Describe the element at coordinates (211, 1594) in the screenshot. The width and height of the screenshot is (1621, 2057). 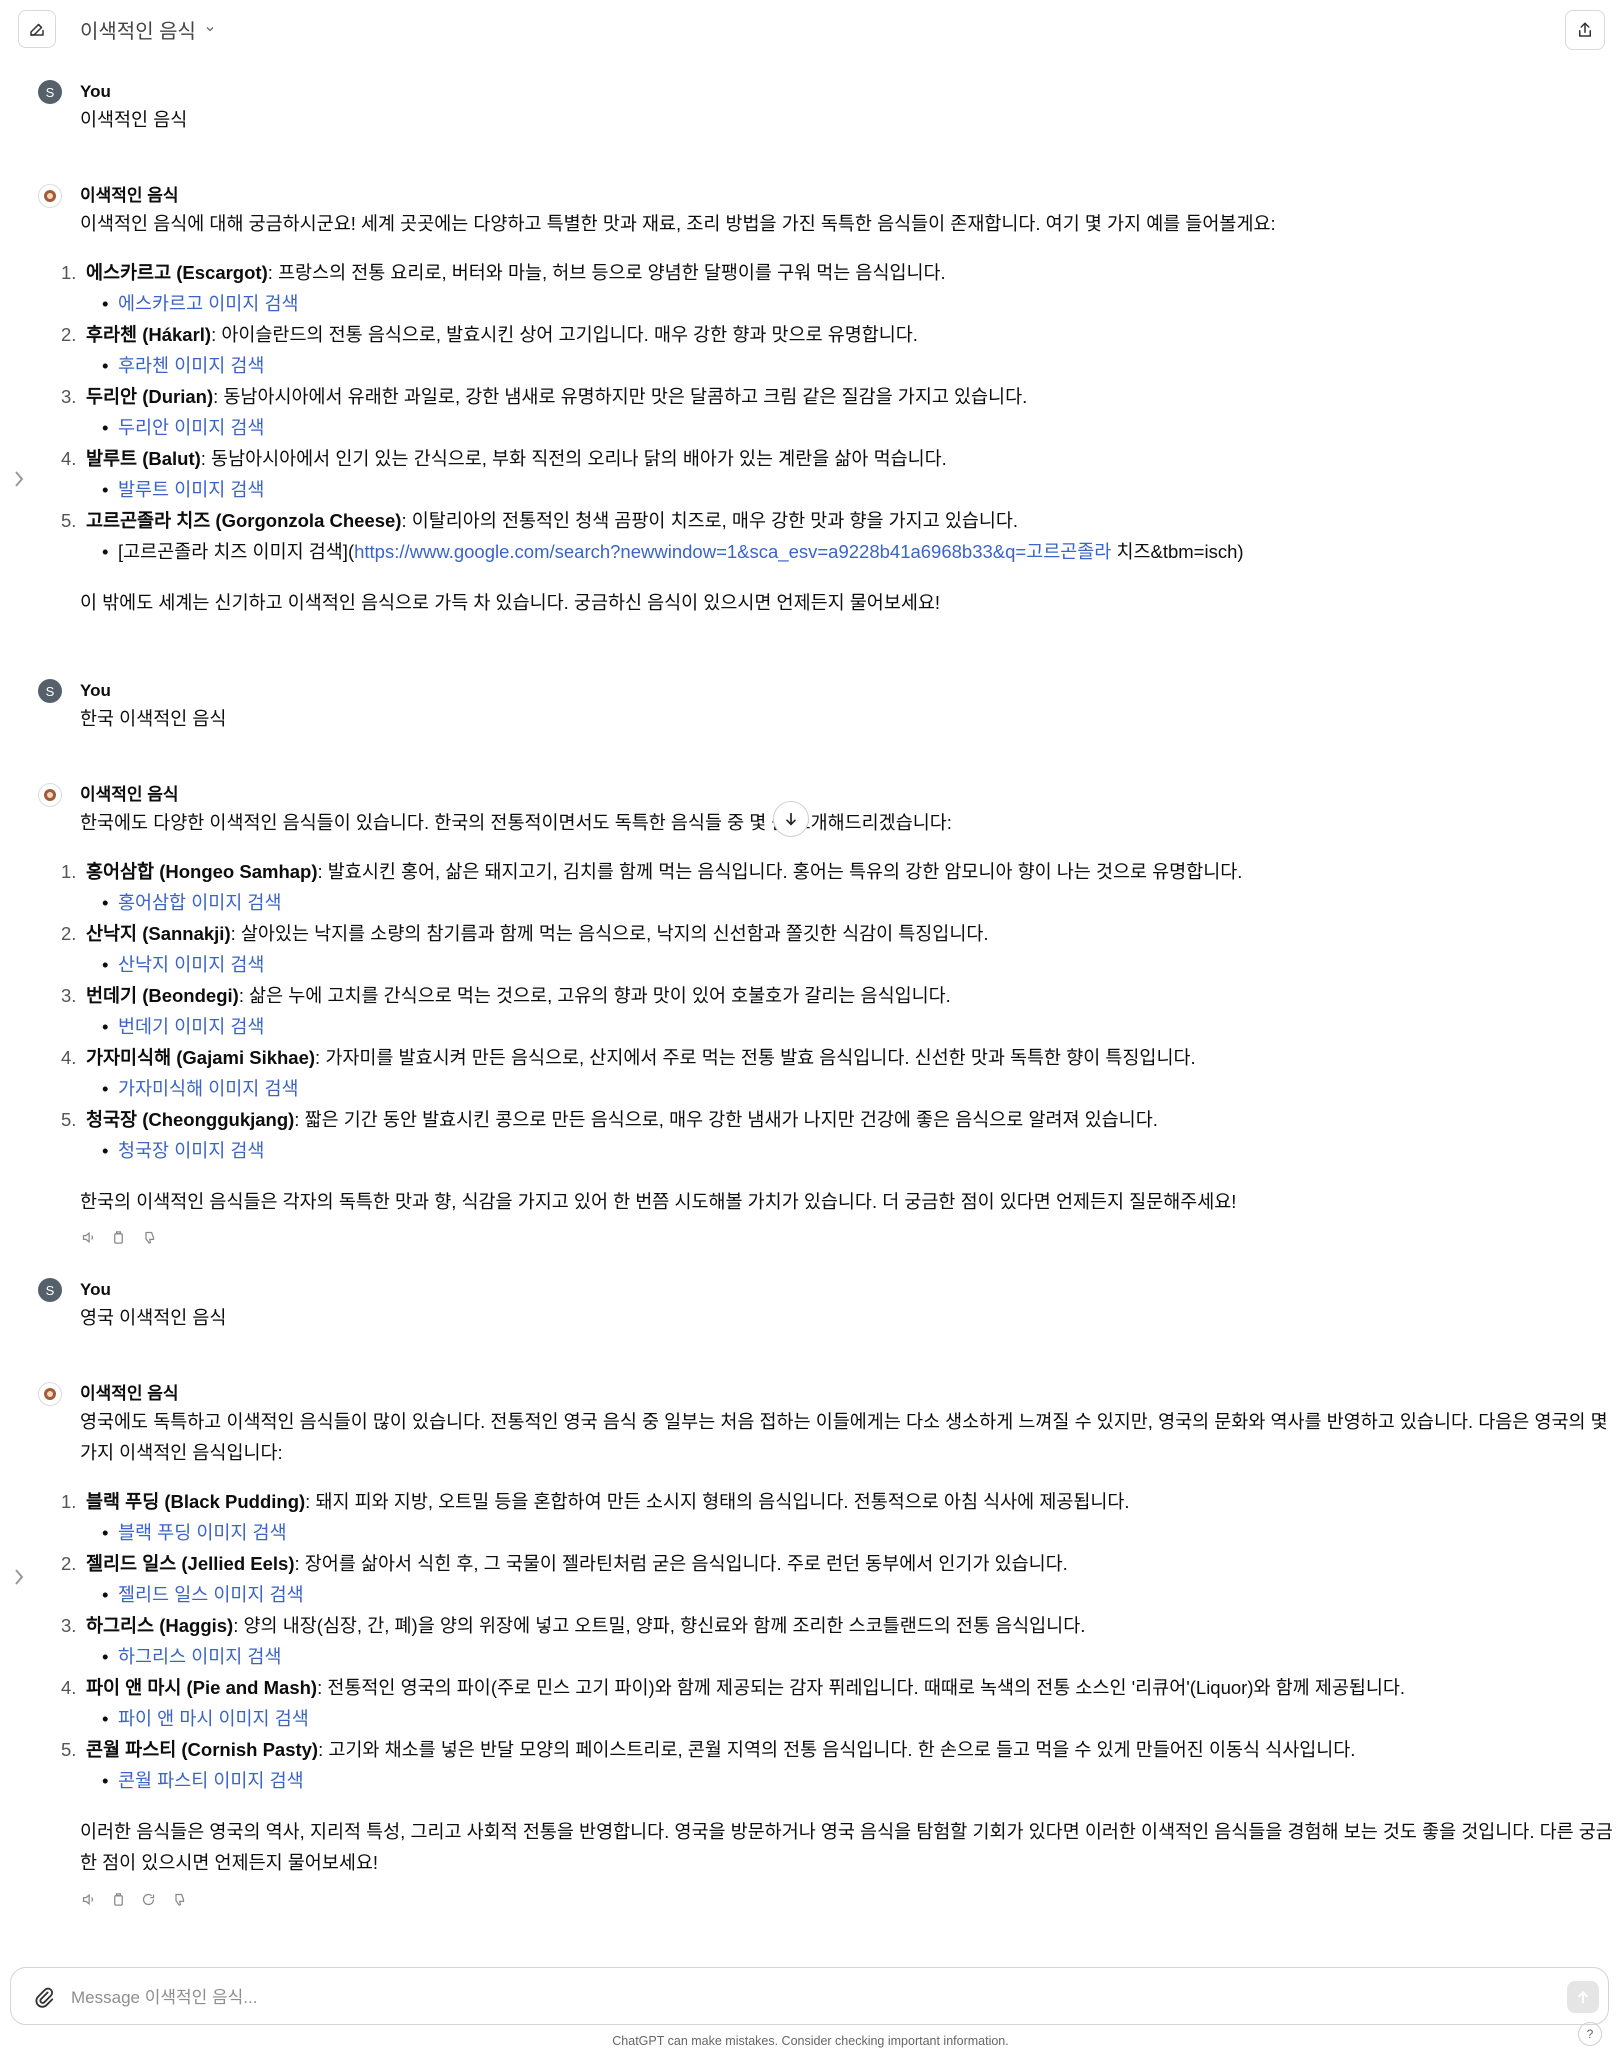
I see `image-search-link: 젤리드 일스 이미지 검색` at that location.